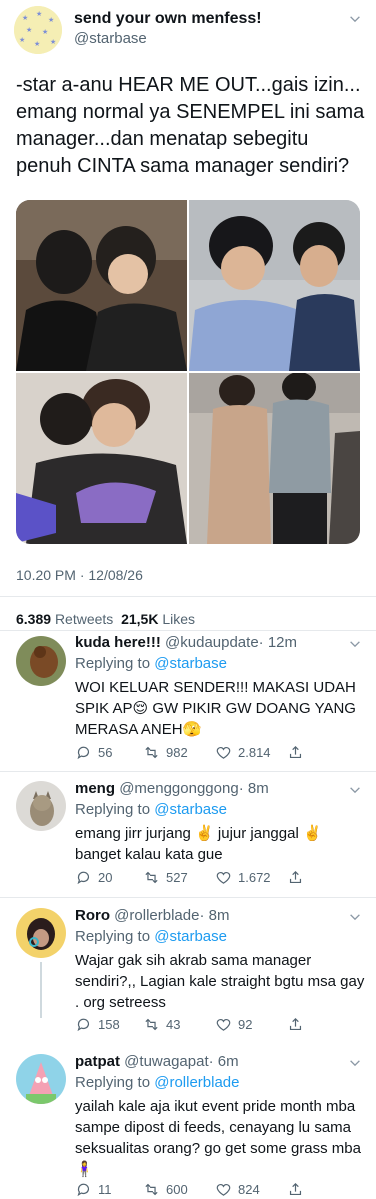  What do you see at coordinates (278, 642) in the screenshot?
I see `reply-time: · 12m` at bounding box center [278, 642].